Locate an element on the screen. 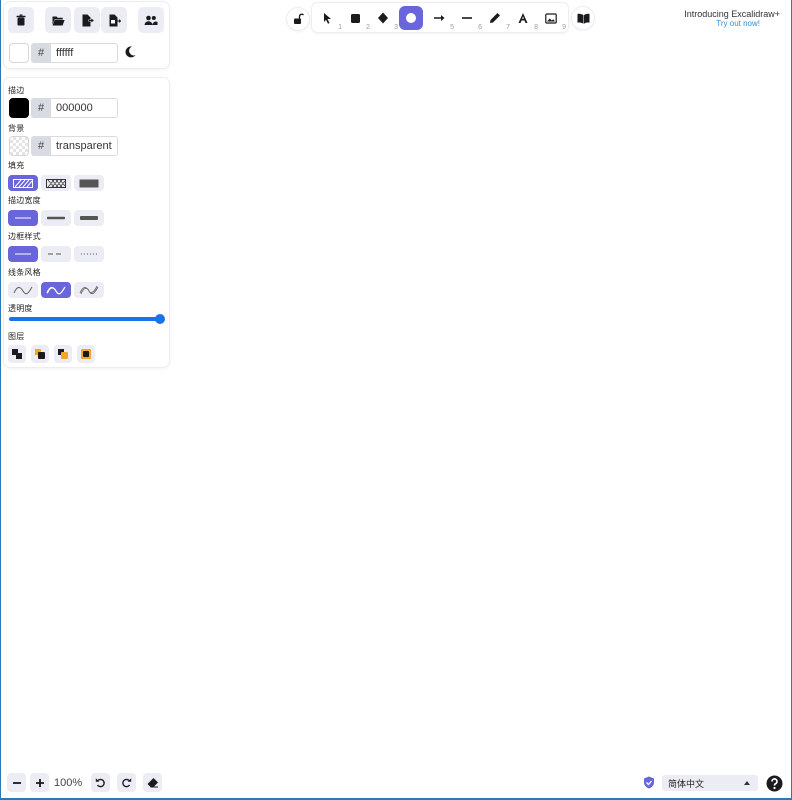 Image resolution: width=792 pixels, height=800 pixels. stroke-style-solid-button is located at coordinates (23, 254).